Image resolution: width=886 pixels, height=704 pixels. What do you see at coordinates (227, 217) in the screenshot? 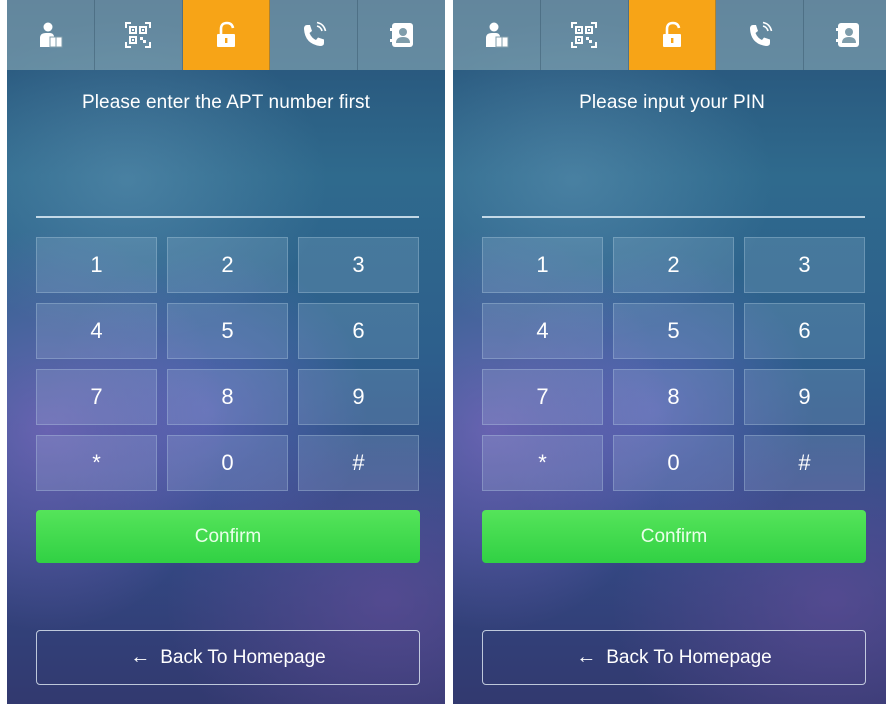
I see `apt-number-input` at bounding box center [227, 217].